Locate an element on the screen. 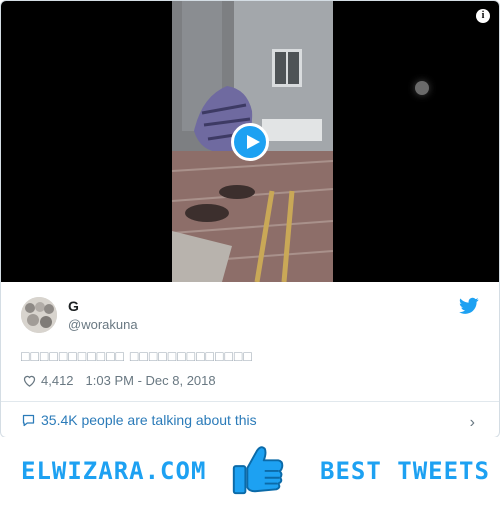 The image size is (500, 511). tweet-meta: 4,412 1:03 PM - Dec 8, 2018 is located at coordinates (119, 380).